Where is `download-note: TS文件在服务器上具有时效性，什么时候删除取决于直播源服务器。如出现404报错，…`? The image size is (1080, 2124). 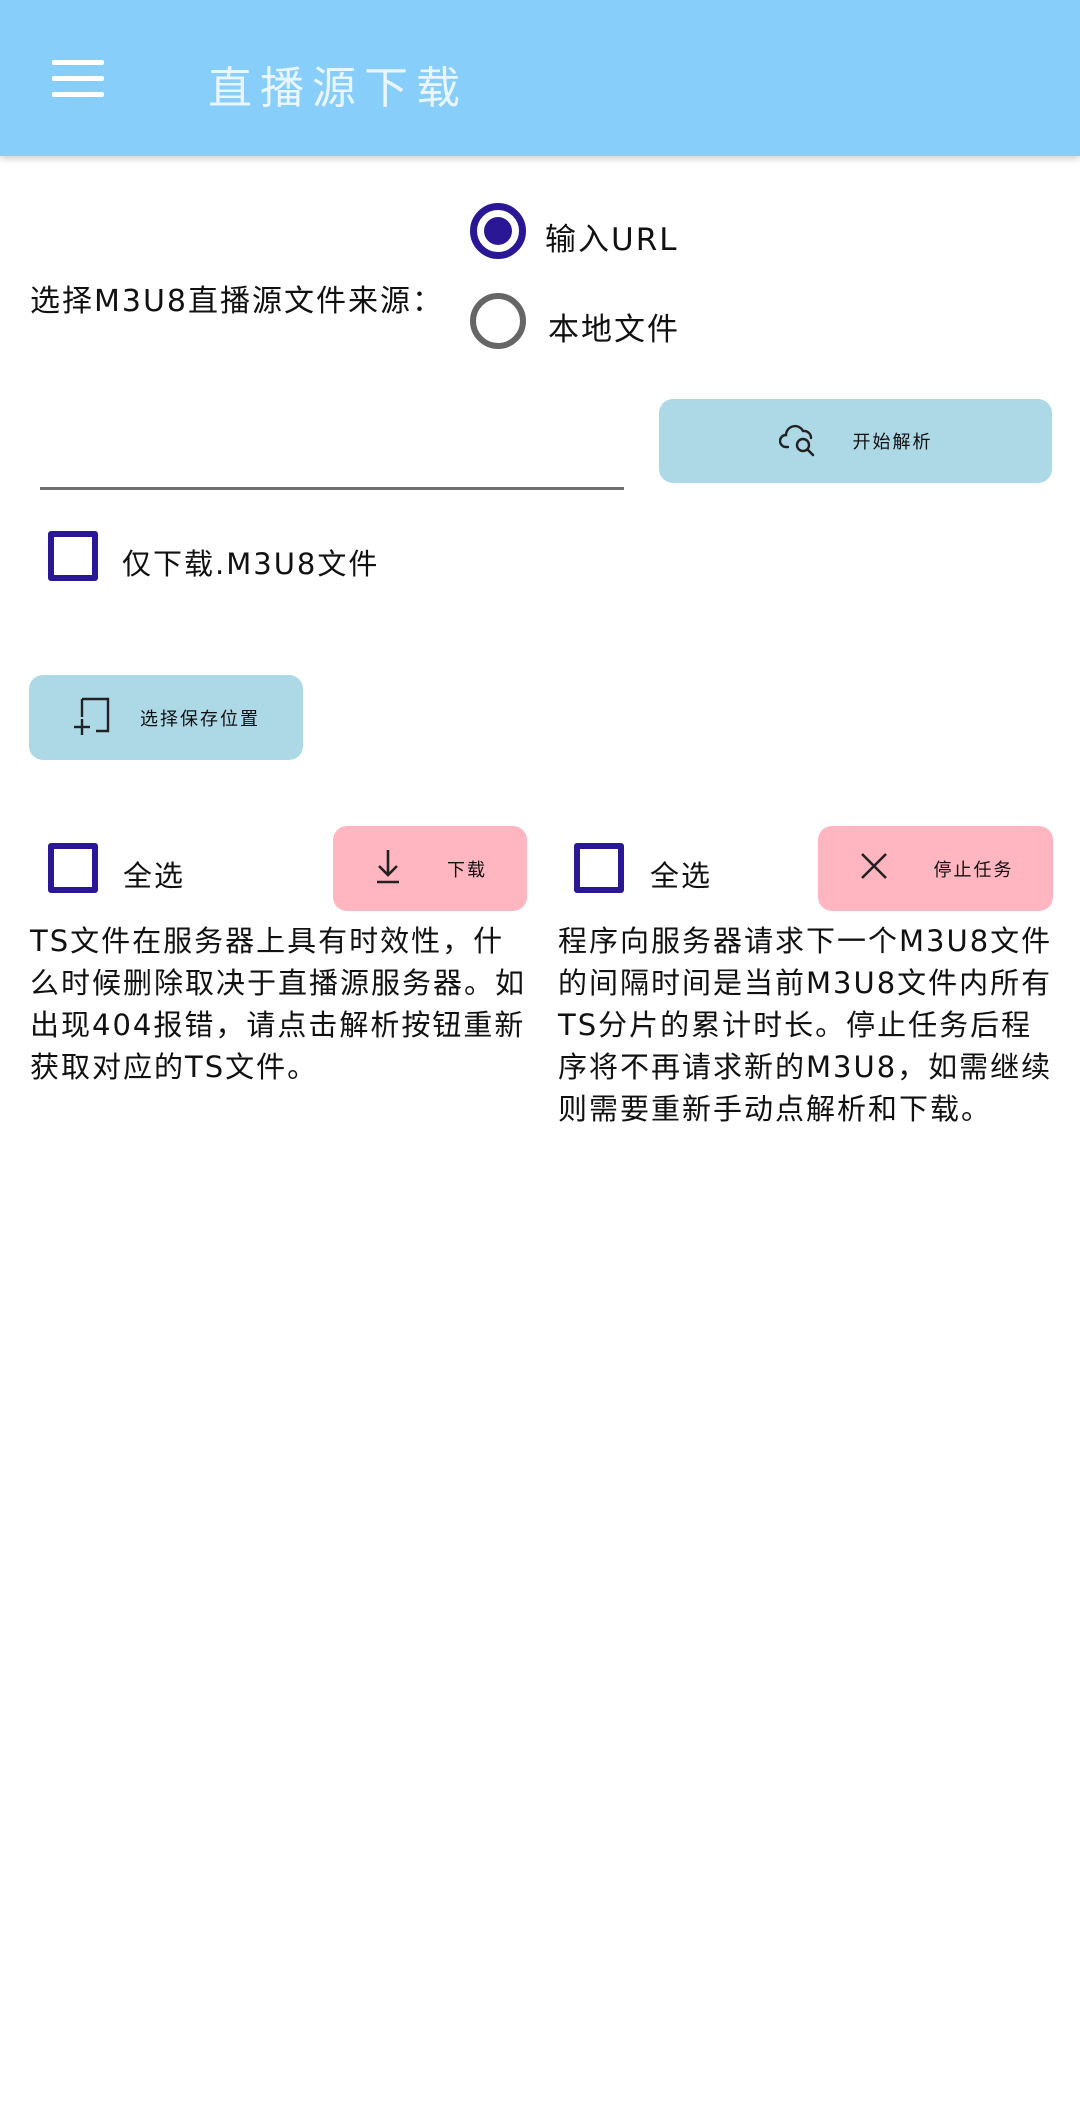
download-note: TS文件在服务器上具有时效性，什么时候删除取决于直播源服务器。如出现404报错，… is located at coordinates (278, 1004).